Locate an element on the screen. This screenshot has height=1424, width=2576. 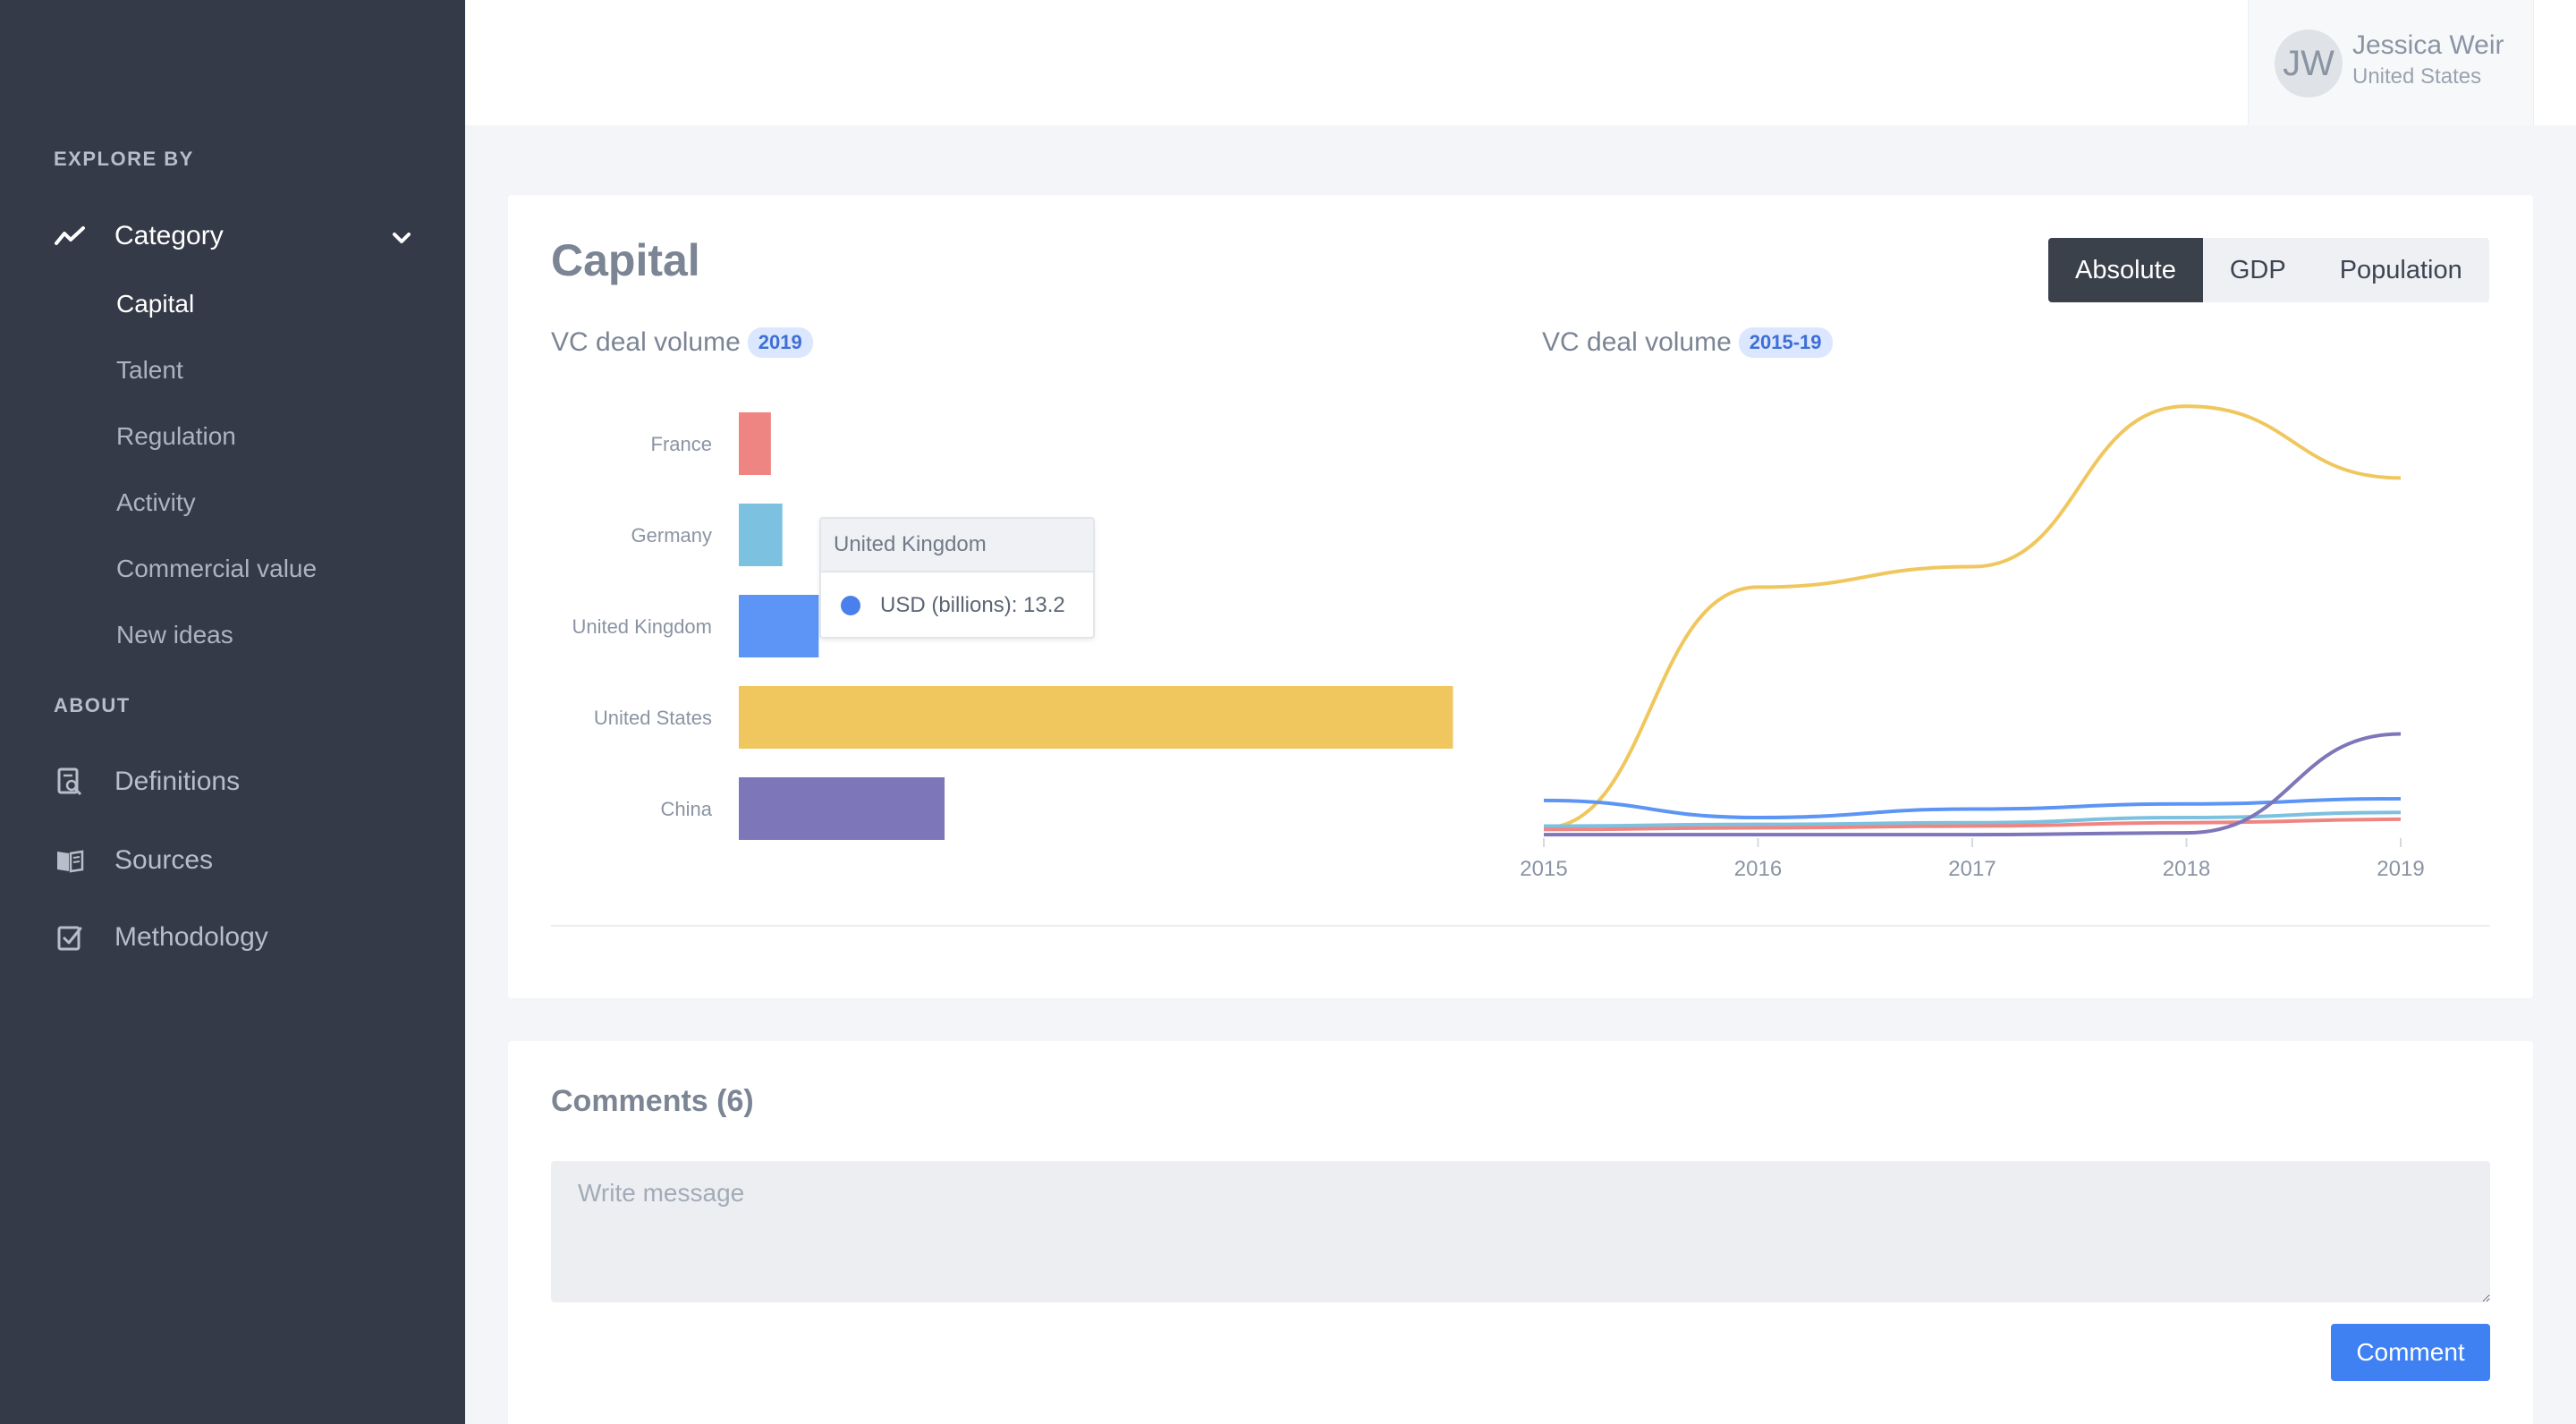
category-label: Category is located at coordinates (169, 235).